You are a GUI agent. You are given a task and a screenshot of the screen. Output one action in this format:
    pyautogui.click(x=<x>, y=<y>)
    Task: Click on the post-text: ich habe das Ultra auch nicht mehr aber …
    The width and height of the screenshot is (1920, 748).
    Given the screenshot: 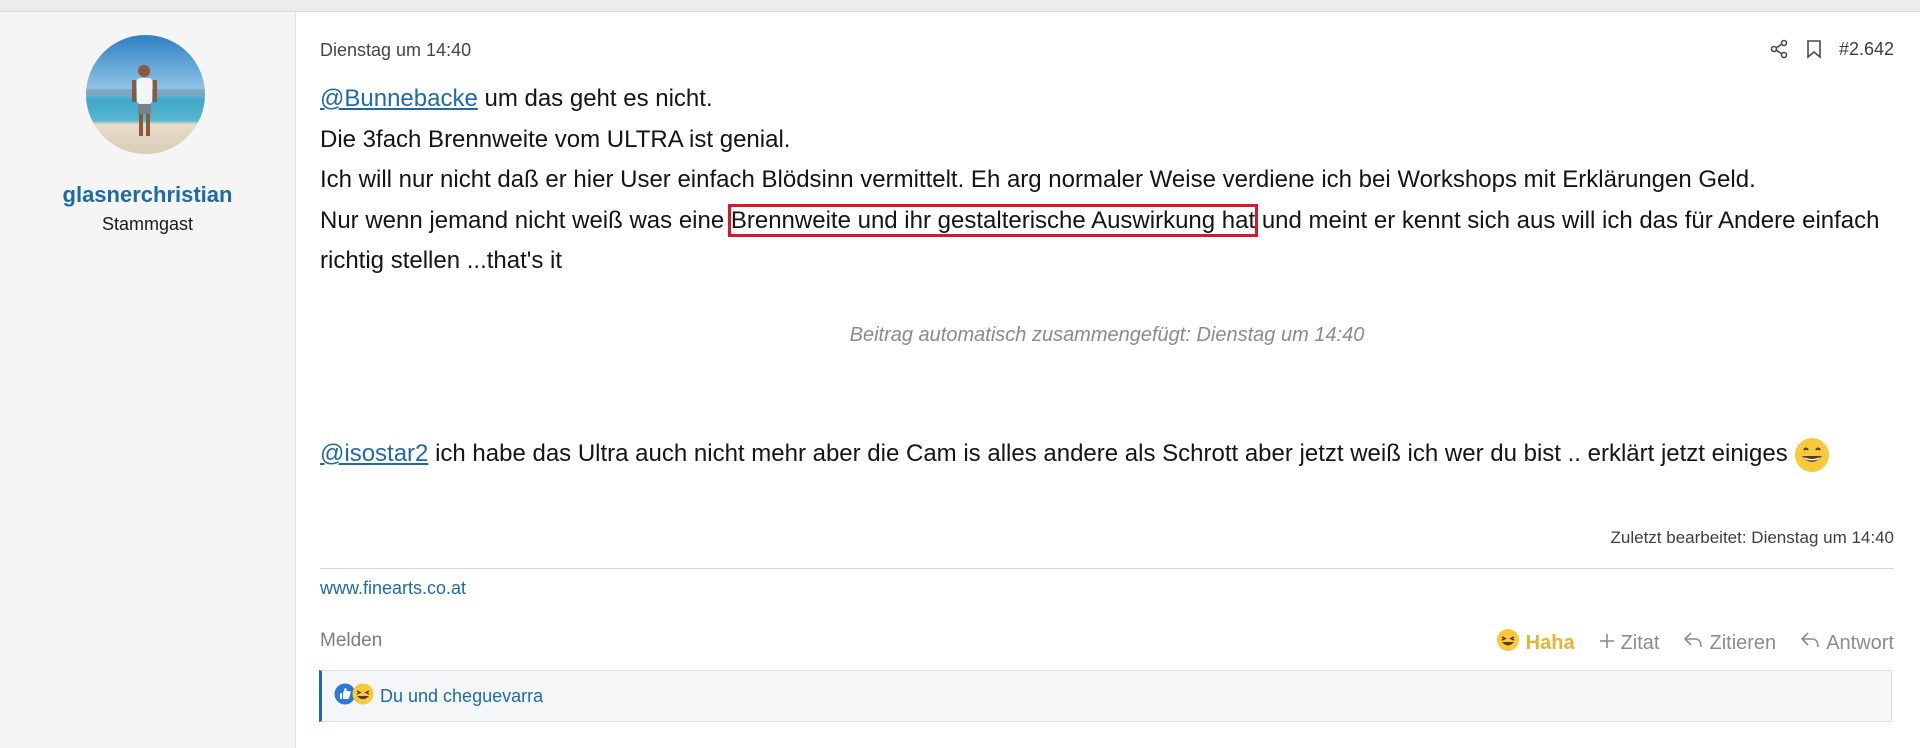 What is the action you would take?
    pyautogui.click(x=1111, y=453)
    